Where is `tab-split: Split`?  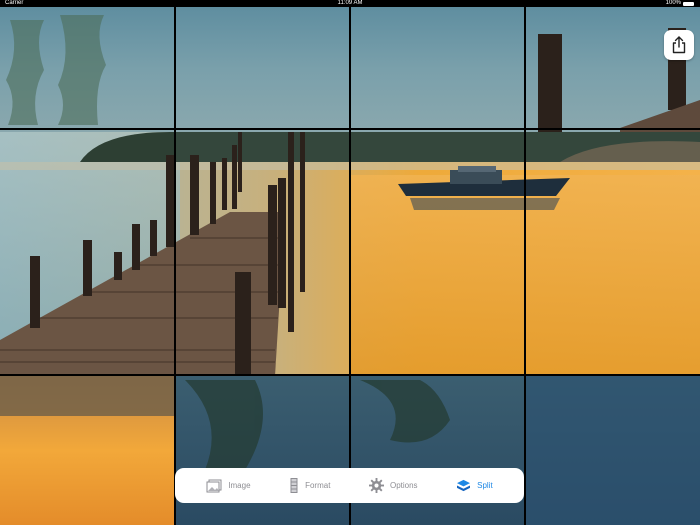
tab-split: Split is located at coordinates (474, 485).